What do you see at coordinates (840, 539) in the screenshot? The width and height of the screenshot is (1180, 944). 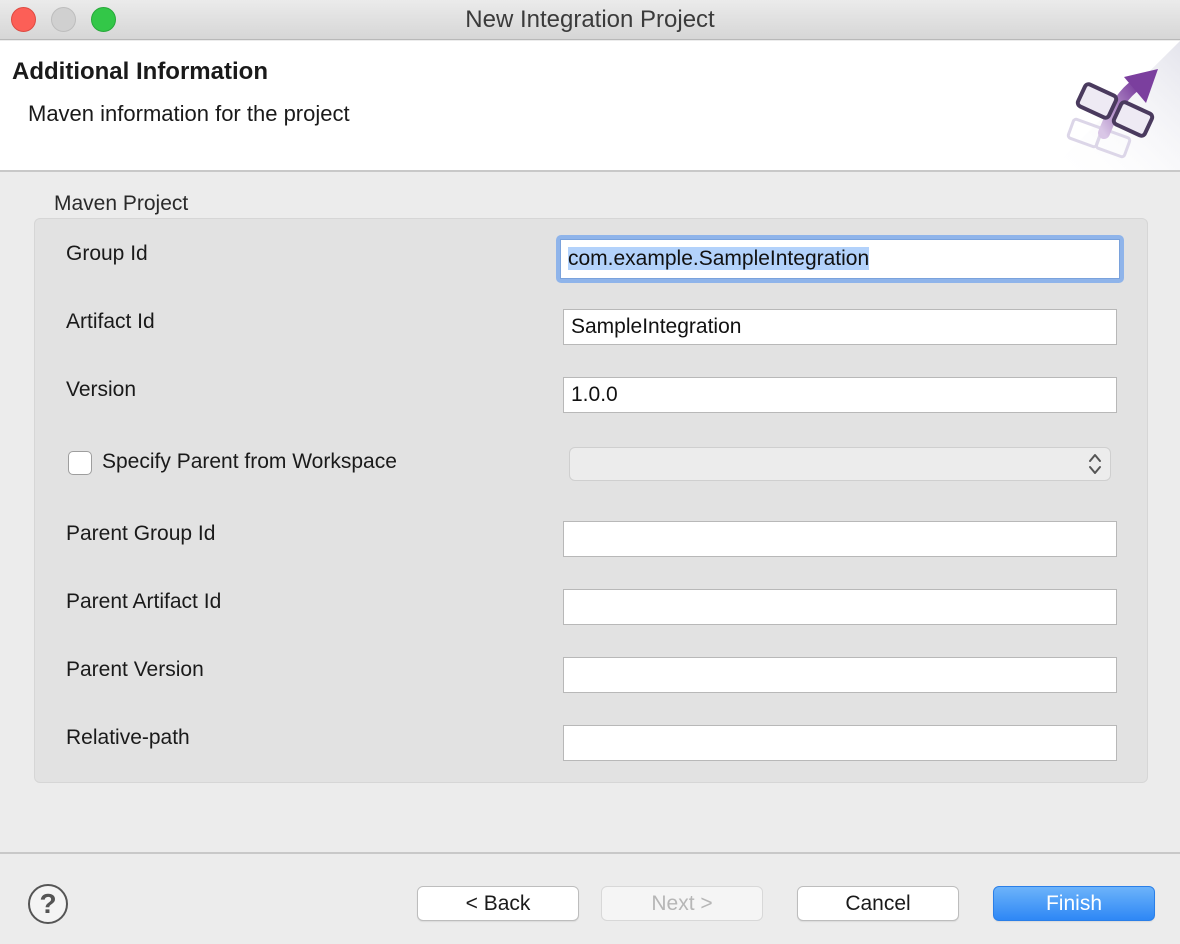 I see `parent-group-id-input` at bounding box center [840, 539].